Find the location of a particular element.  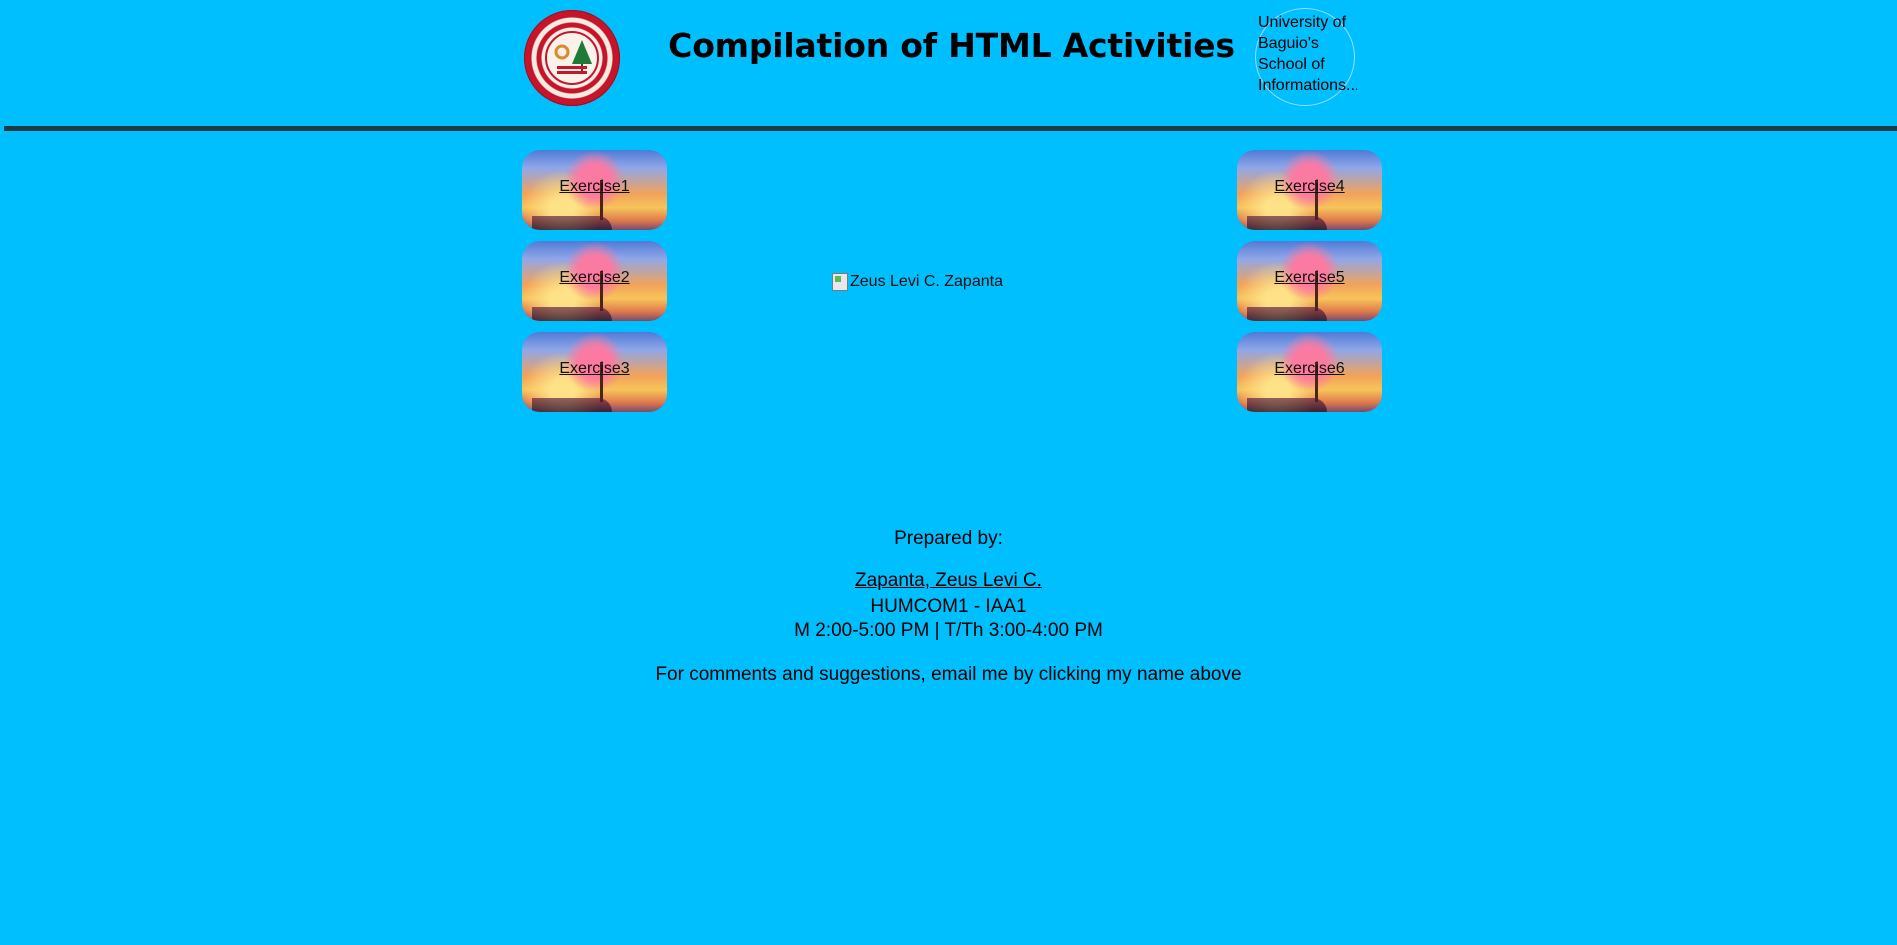

broken-image-icon is located at coordinates (840, 282).